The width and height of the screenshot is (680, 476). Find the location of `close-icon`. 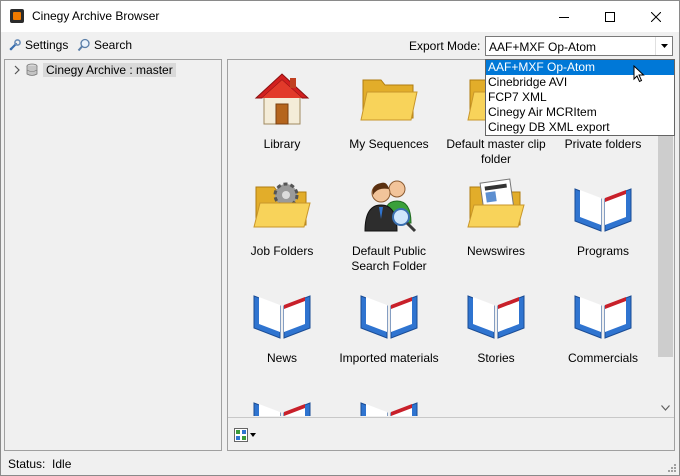

close-icon is located at coordinates (656, 16).